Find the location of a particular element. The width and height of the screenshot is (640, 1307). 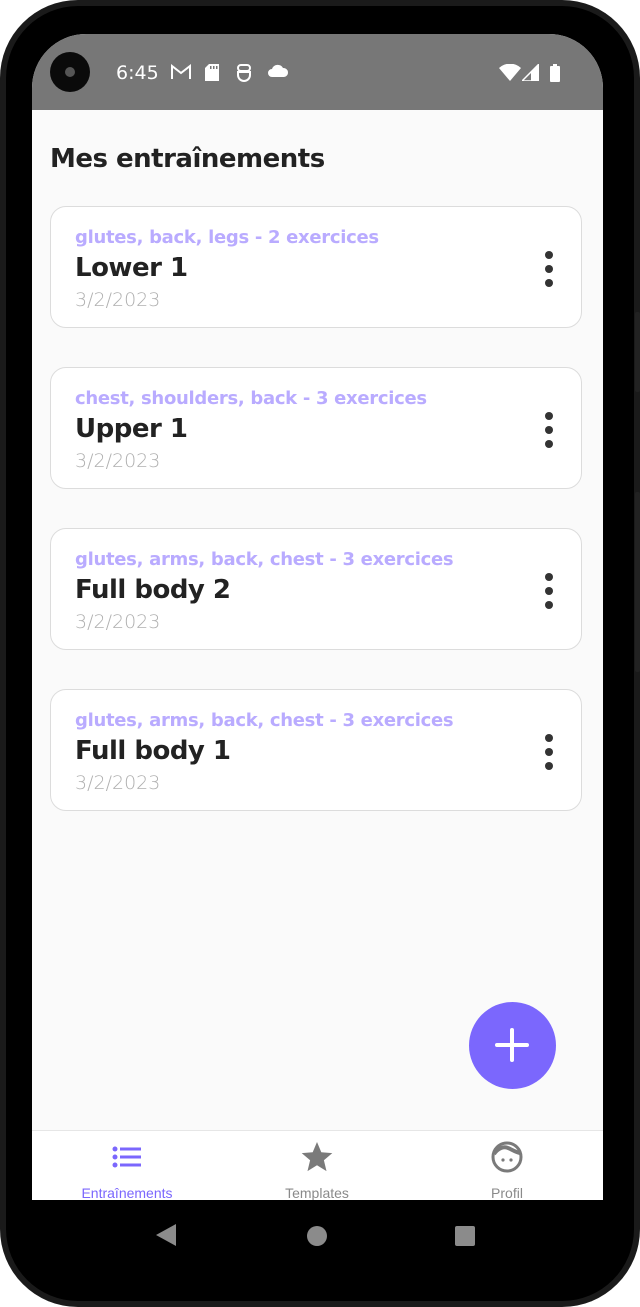

face-icon is located at coordinates (507, 1157).